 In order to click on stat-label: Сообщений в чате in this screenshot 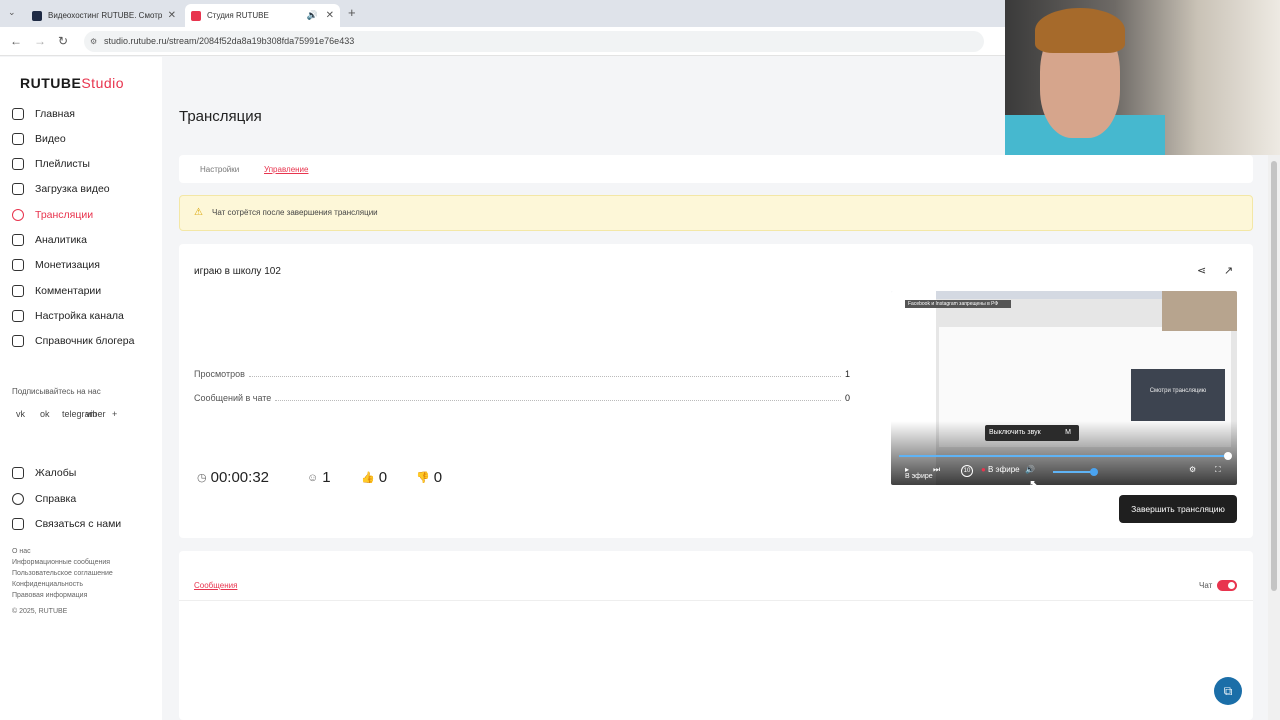, I will do `click(233, 398)`.